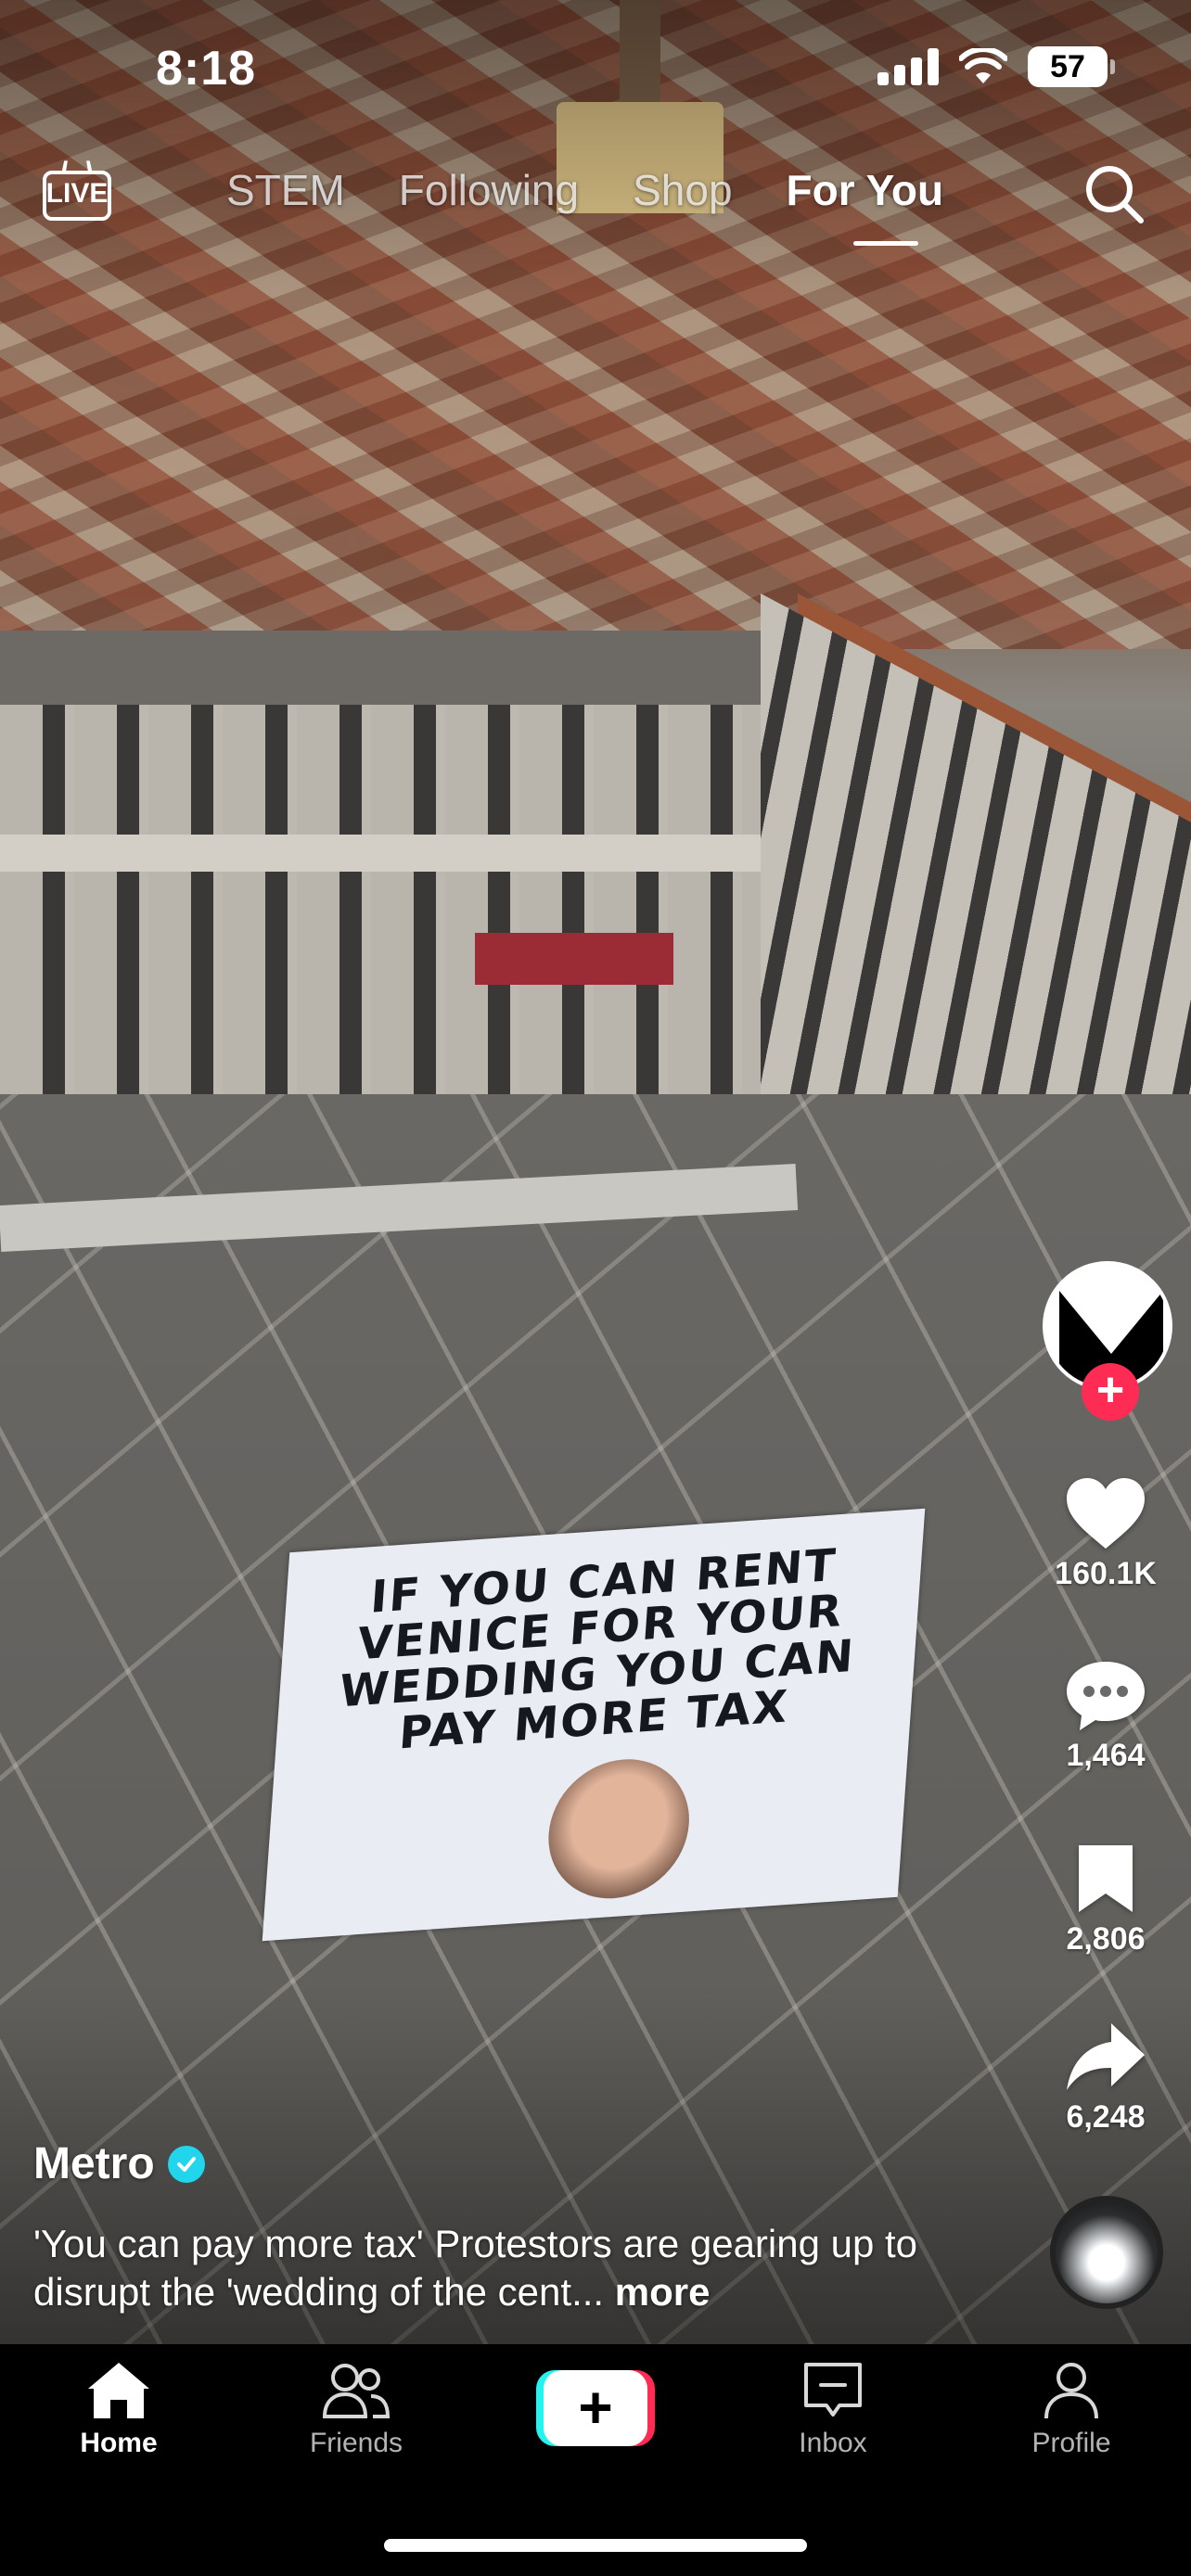 The image size is (1191, 2576). What do you see at coordinates (1106, 2252) in the screenshot?
I see `music-disc-icon` at bounding box center [1106, 2252].